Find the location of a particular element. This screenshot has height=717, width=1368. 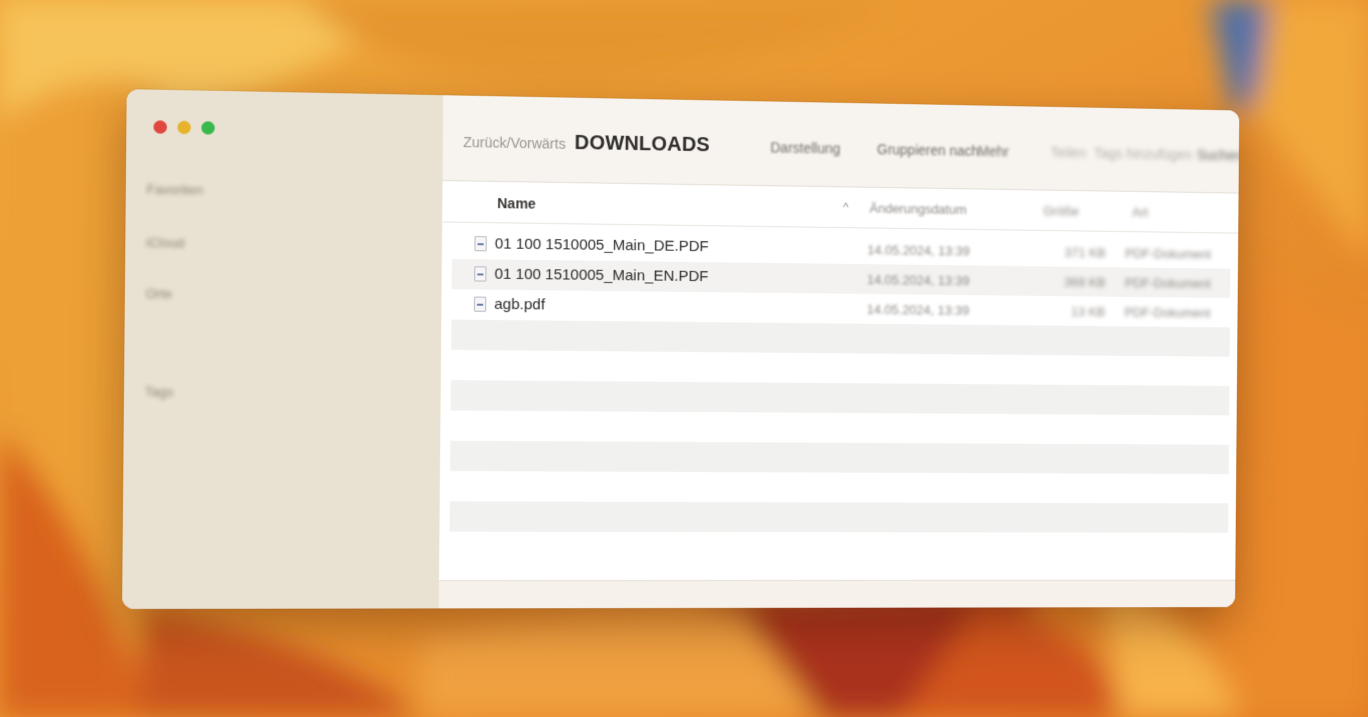

more-button: Mehr is located at coordinates (993, 151).